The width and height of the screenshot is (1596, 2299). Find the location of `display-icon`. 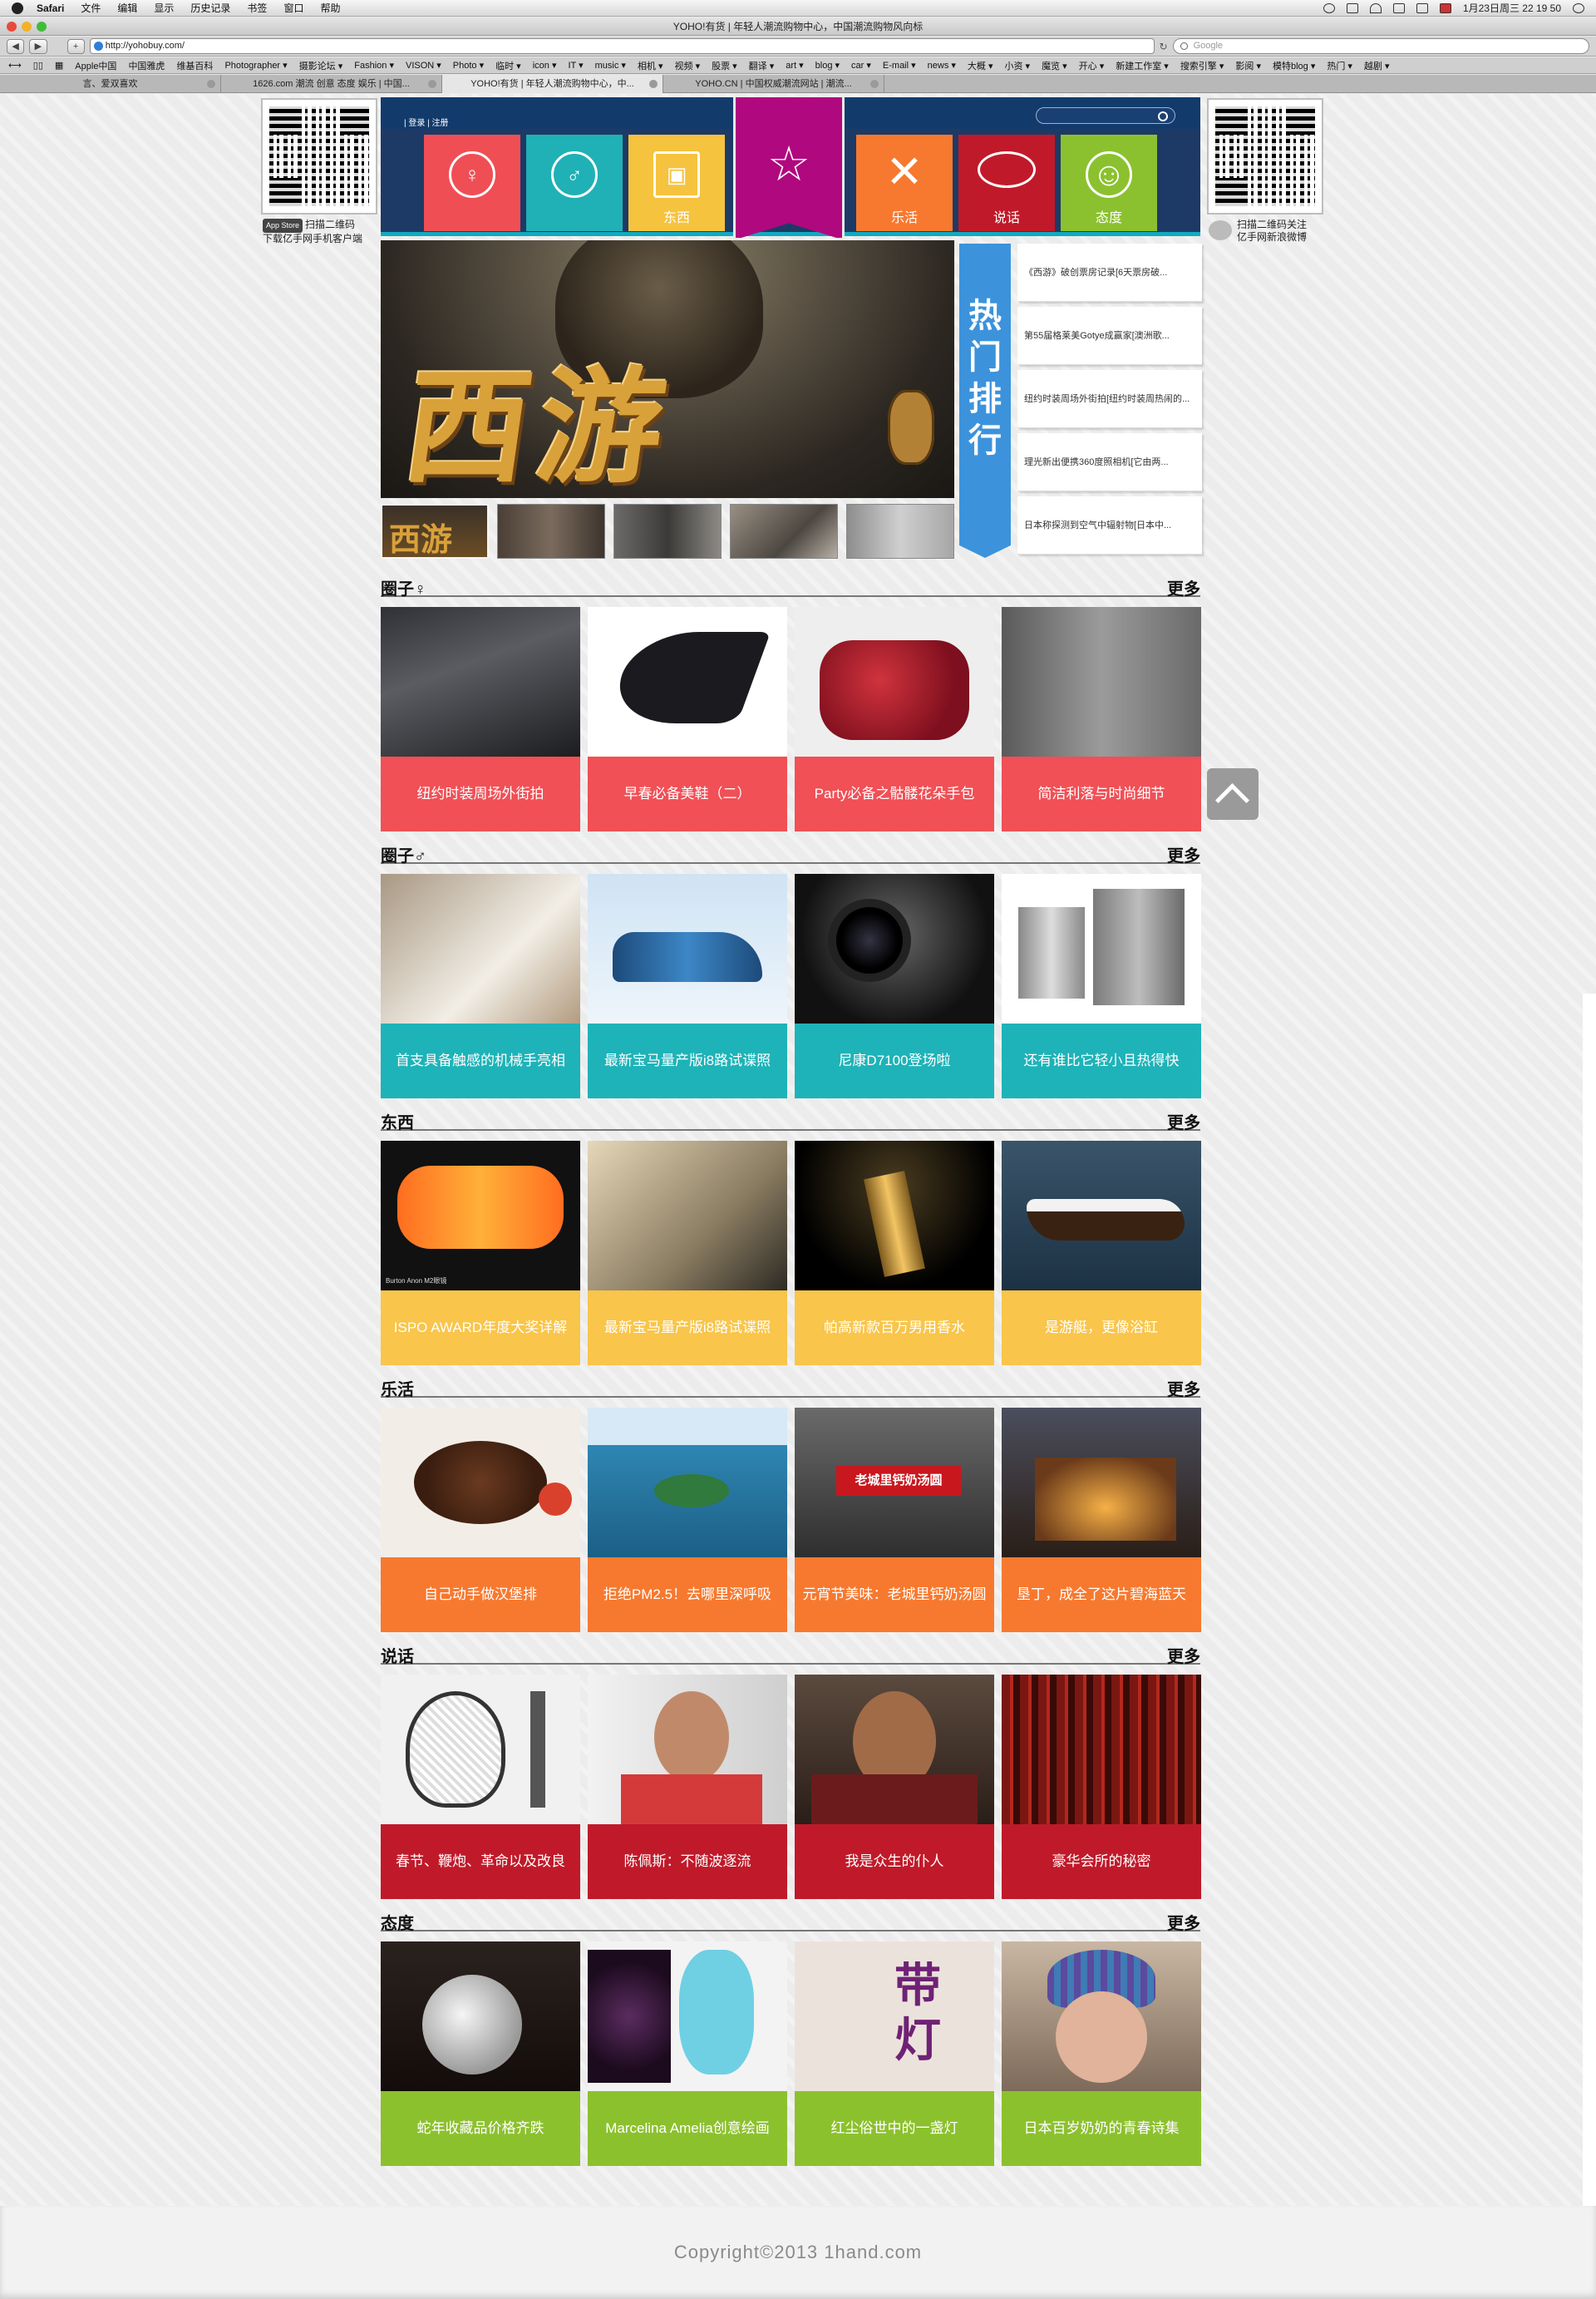

display-icon is located at coordinates (1398, 8).